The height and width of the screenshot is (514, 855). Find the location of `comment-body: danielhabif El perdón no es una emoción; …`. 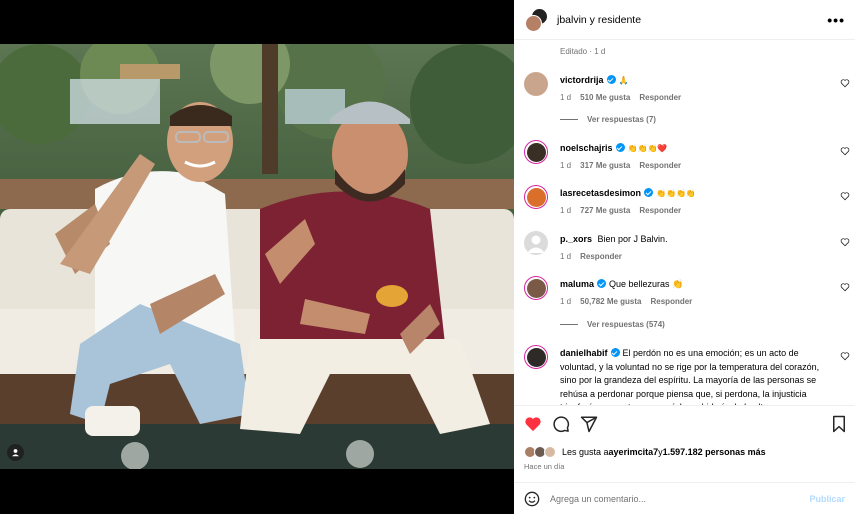

comment-body: danielhabif El perdón no es una emoción; … is located at coordinates (696, 376).